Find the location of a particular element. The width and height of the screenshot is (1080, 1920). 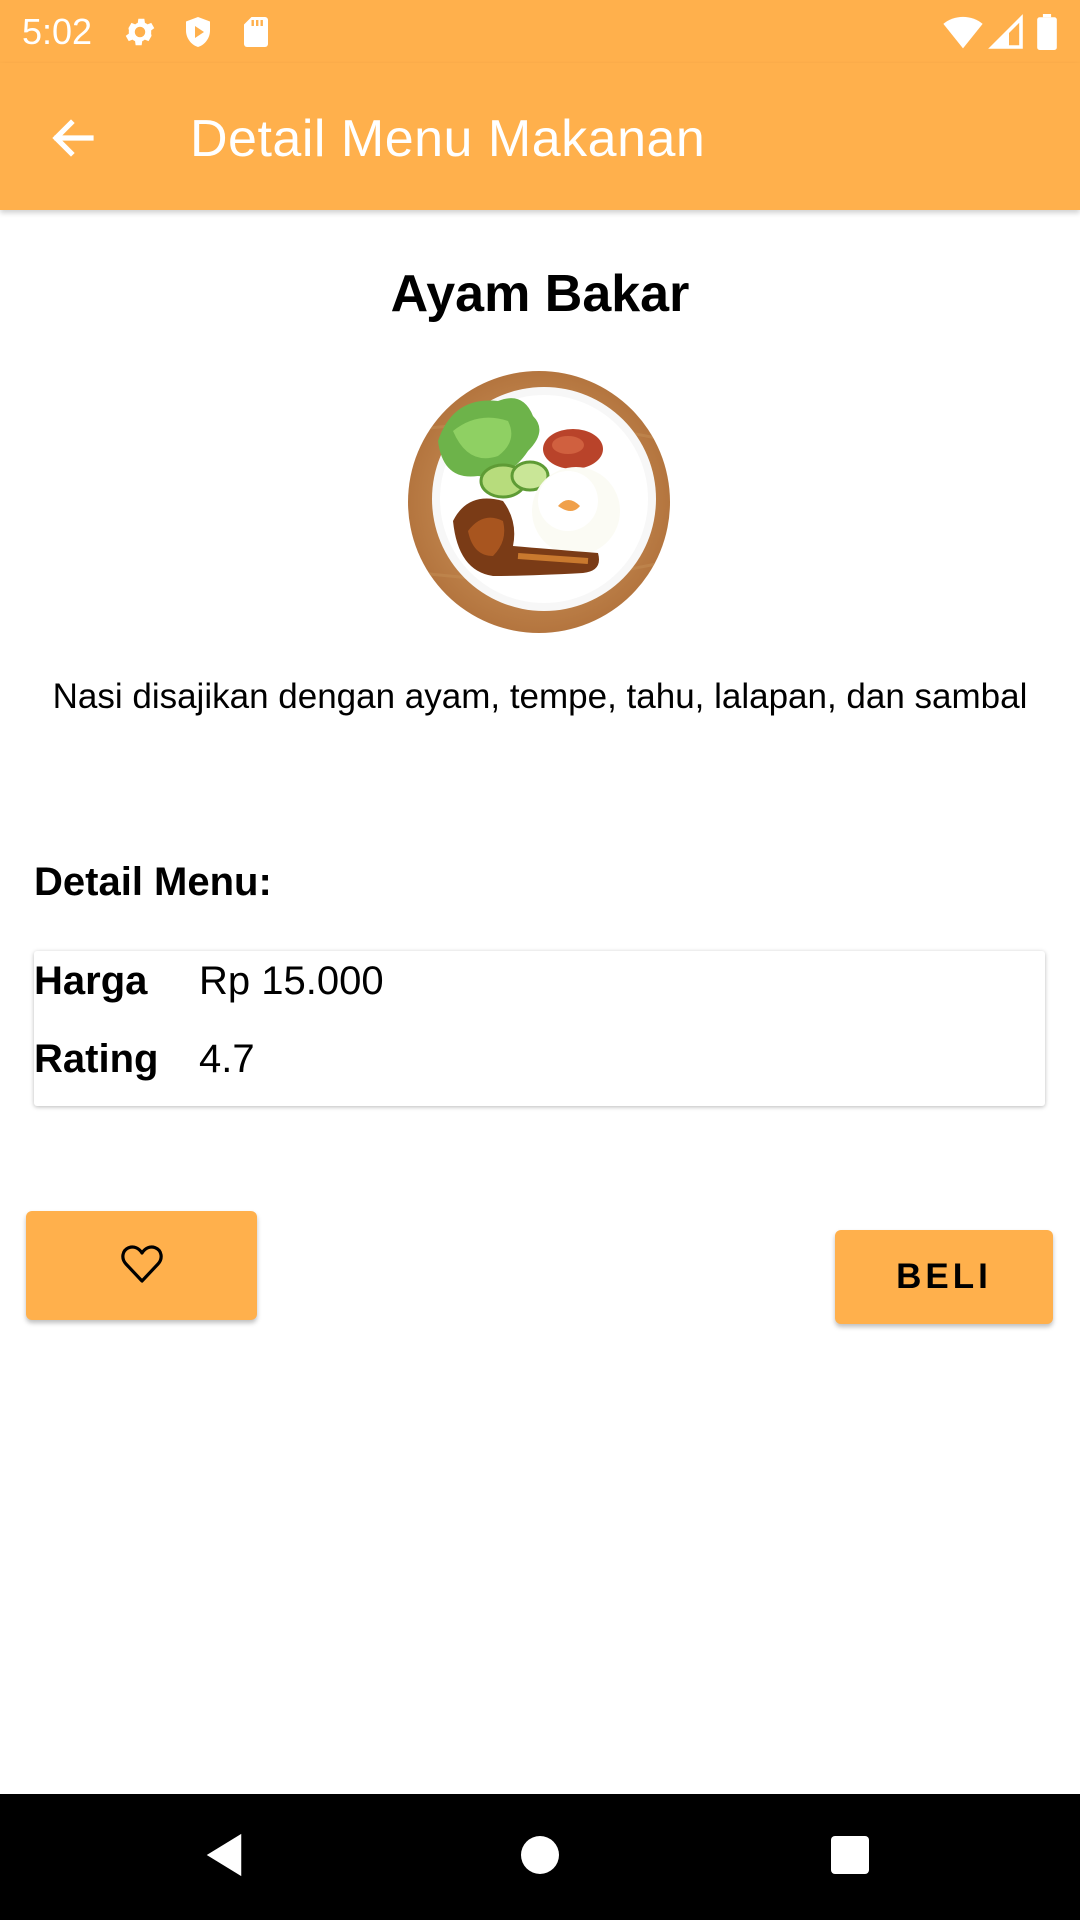

favorite-button is located at coordinates (141, 1265).